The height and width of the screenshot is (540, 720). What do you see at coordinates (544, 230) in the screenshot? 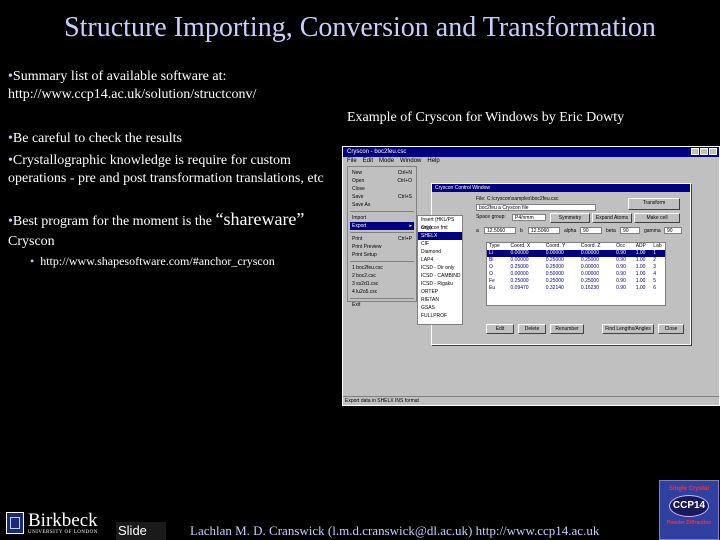
I see `cell-b-field: 12.5060` at bounding box center [544, 230].